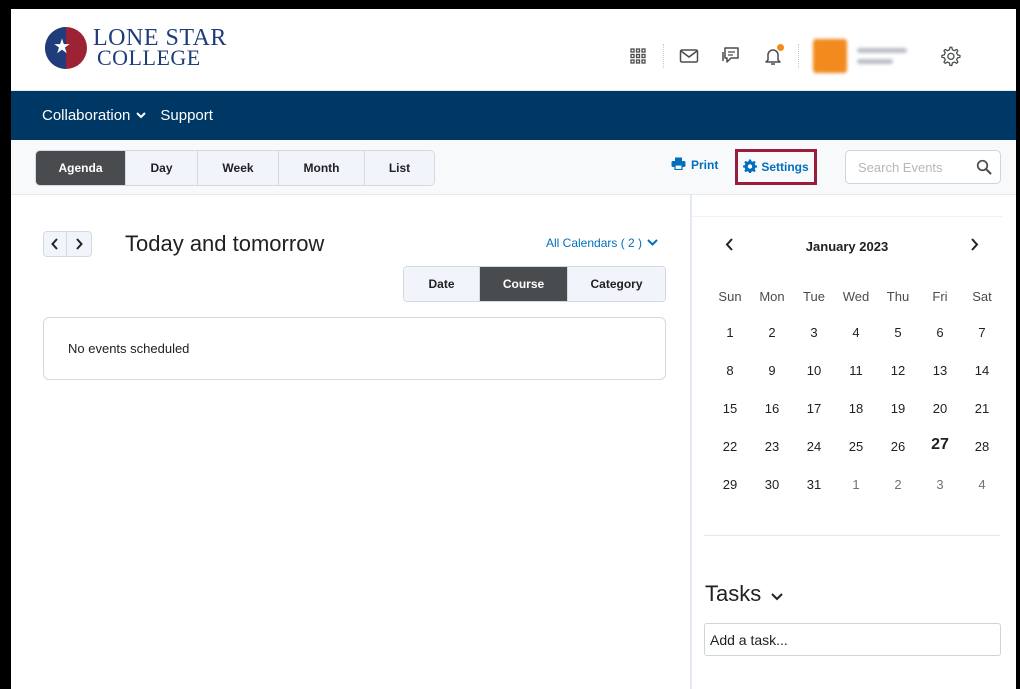 The image size is (1020, 689). Describe the element at coordinates (513, 115) in the screenshot. I see `nav-bar: Collaboration Support` at that location.